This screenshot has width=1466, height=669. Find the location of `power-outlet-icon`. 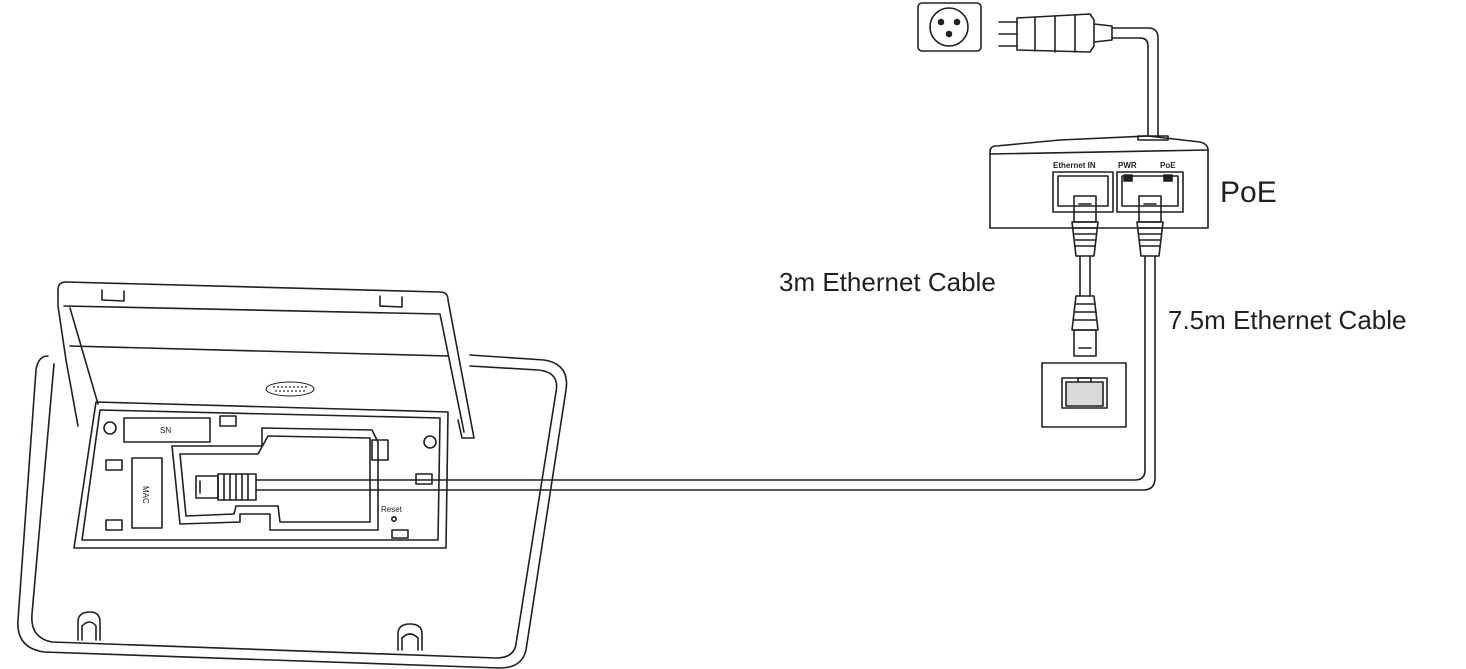

power-outlet-icon is located at coordinates (949, 27).